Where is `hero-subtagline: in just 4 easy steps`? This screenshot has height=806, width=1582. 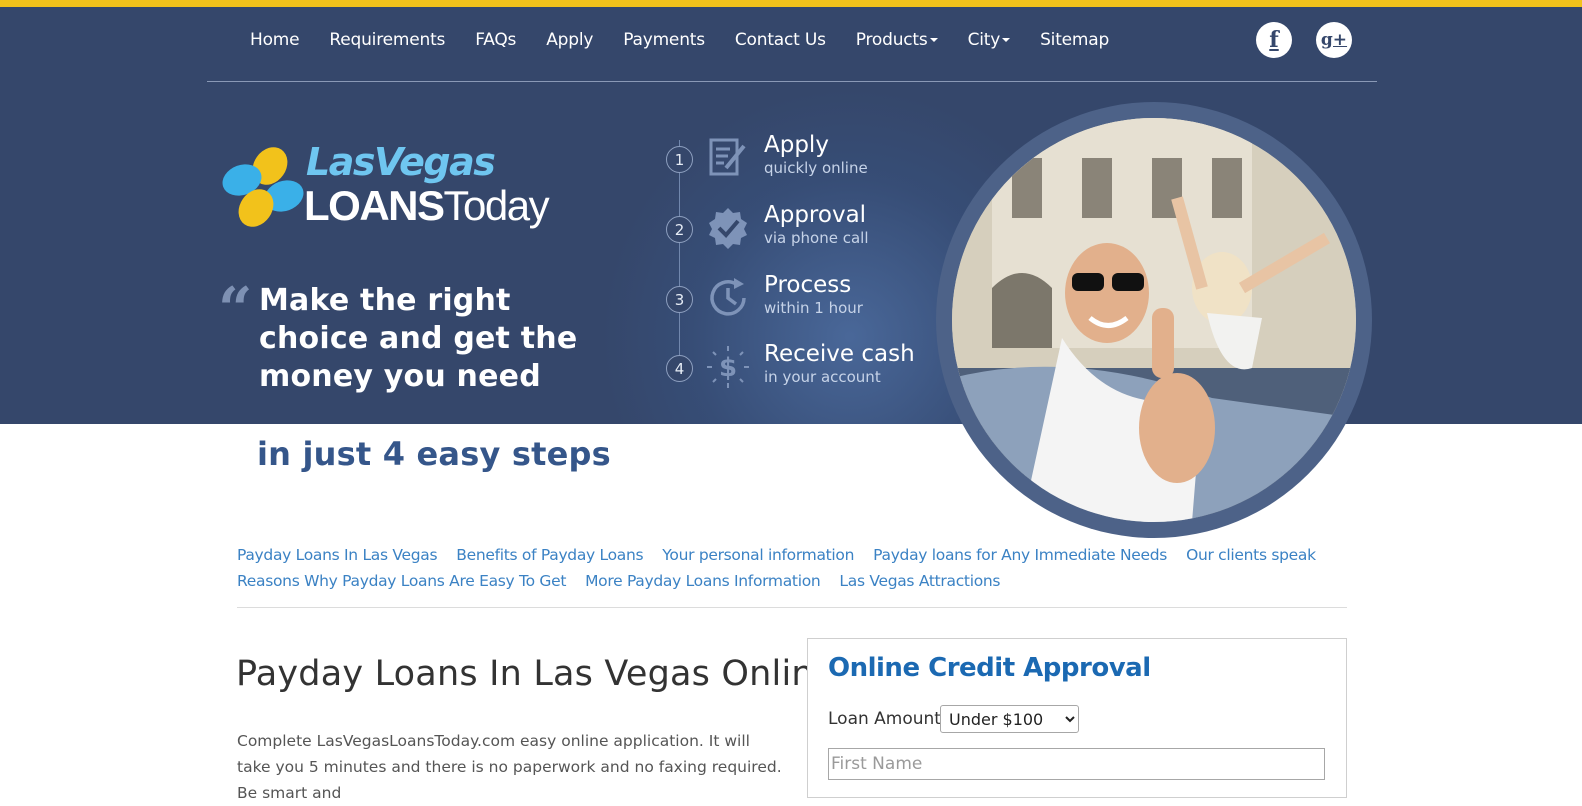
hero-subtagline: in just 4 easy steps is located at coordinates (434, 454).